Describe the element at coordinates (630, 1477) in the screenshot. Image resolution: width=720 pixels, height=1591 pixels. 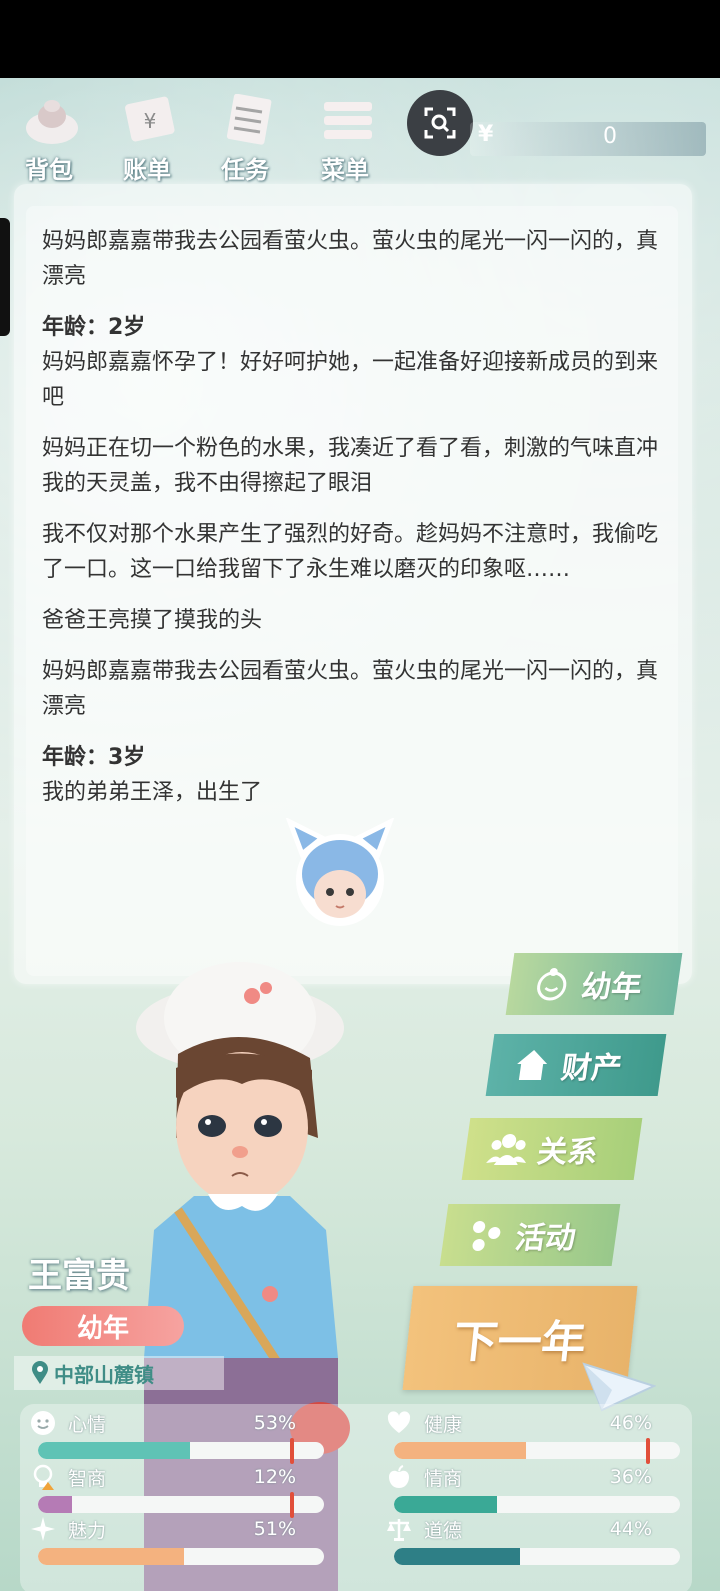
I see `stat-value: 36%` at that location.